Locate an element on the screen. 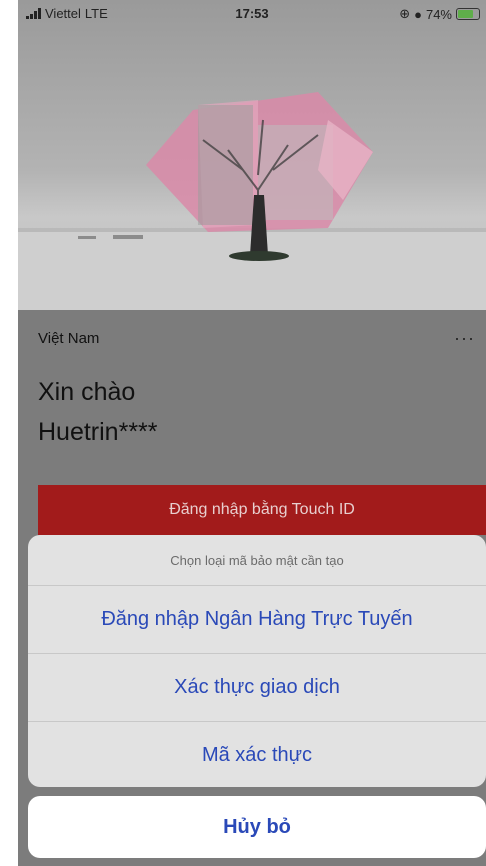  status-bar: Viettel LTE 17:53 ⊕ ● 74% is located at coordinates (252, 13).